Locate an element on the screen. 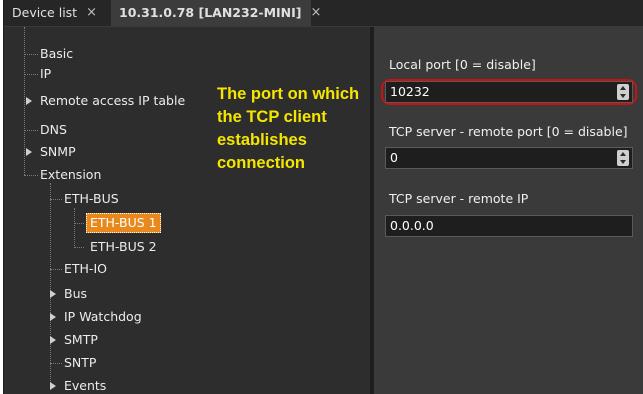 Image resolution: width=643 pixels, height=394 pixels. tab-bar: Device list × 10.31.0.78 [LAN232-MINI] × is located at coordinates (323, 13).